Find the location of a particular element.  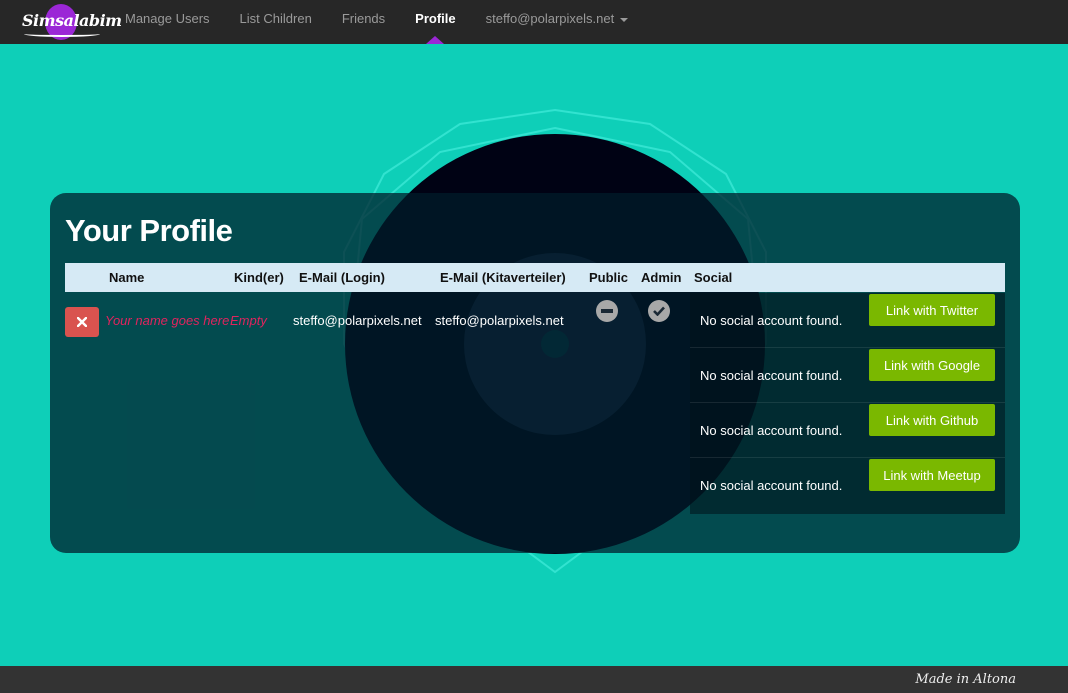

minus-glyph is located at coordinates (607, 311).